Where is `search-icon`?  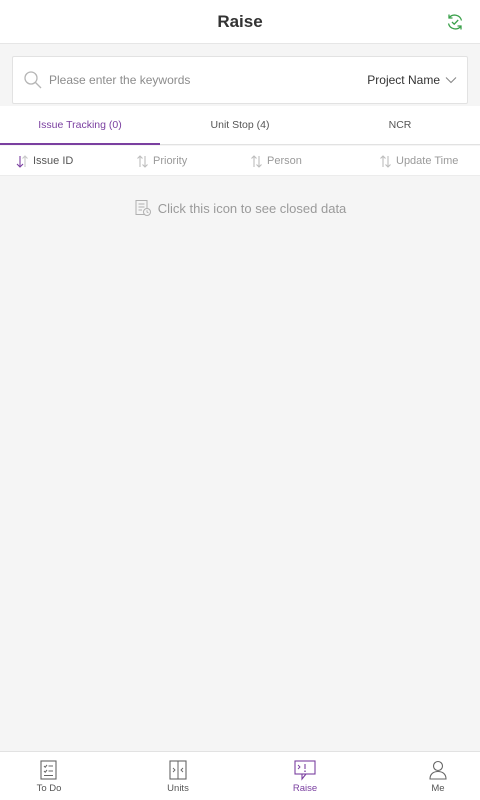 search-icon is located at coordinates (33, 80).